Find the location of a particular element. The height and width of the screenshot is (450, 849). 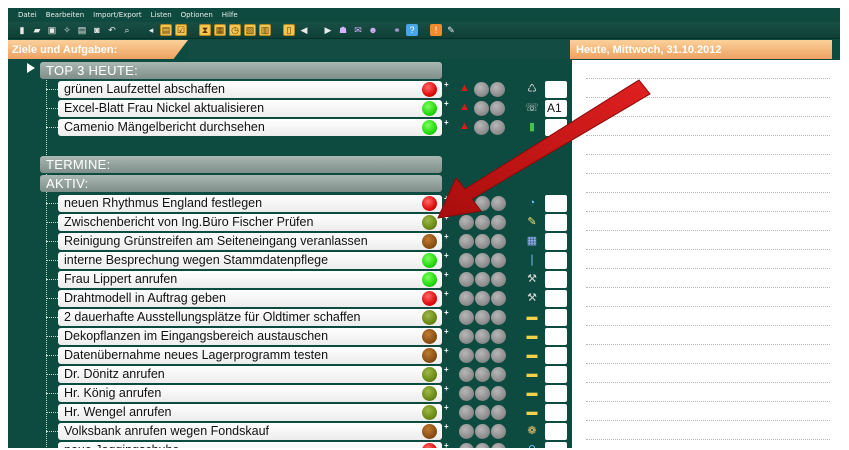

task-label: Drahtmodell in Auftrag geben is located at coordinates (250, 298).